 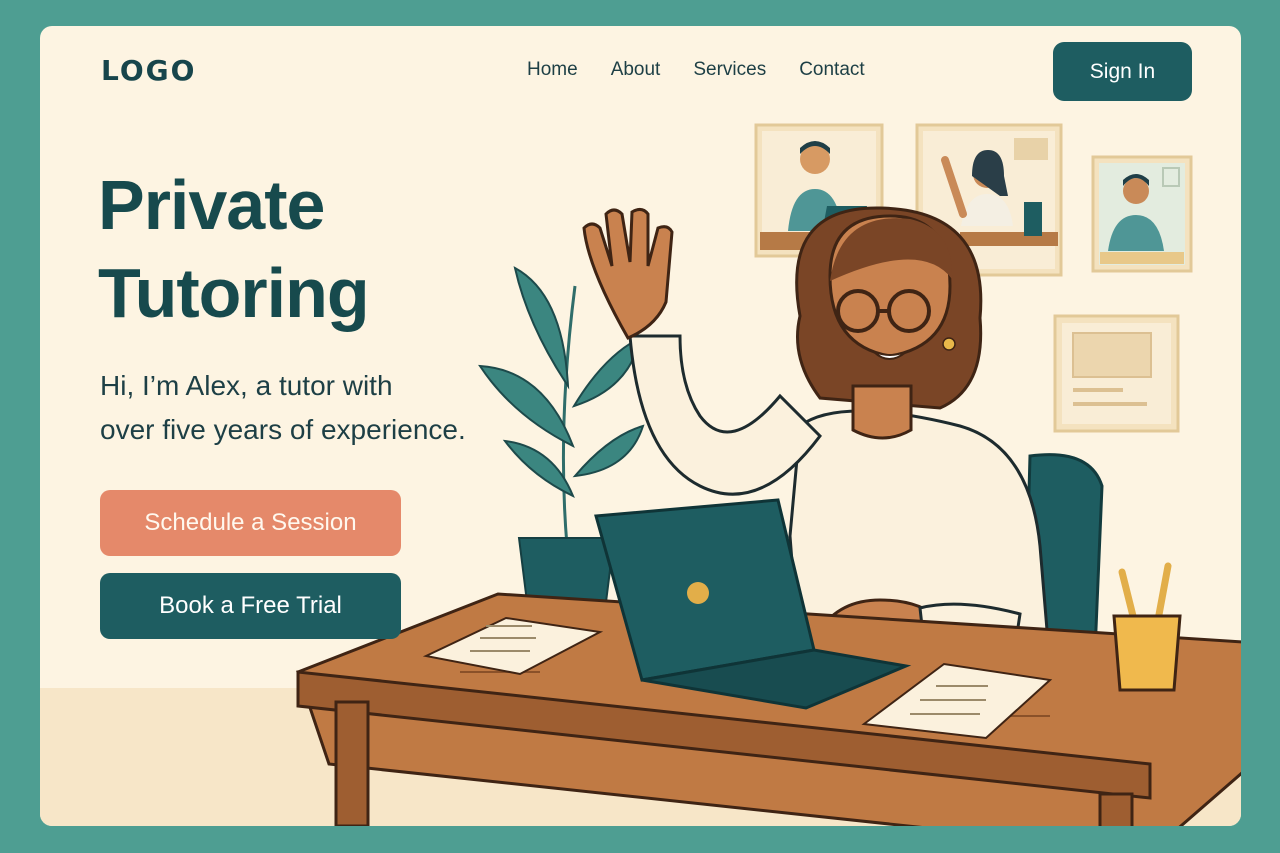 I want to click on sign-in-button: Sign In, so click(x=1122, y=71).